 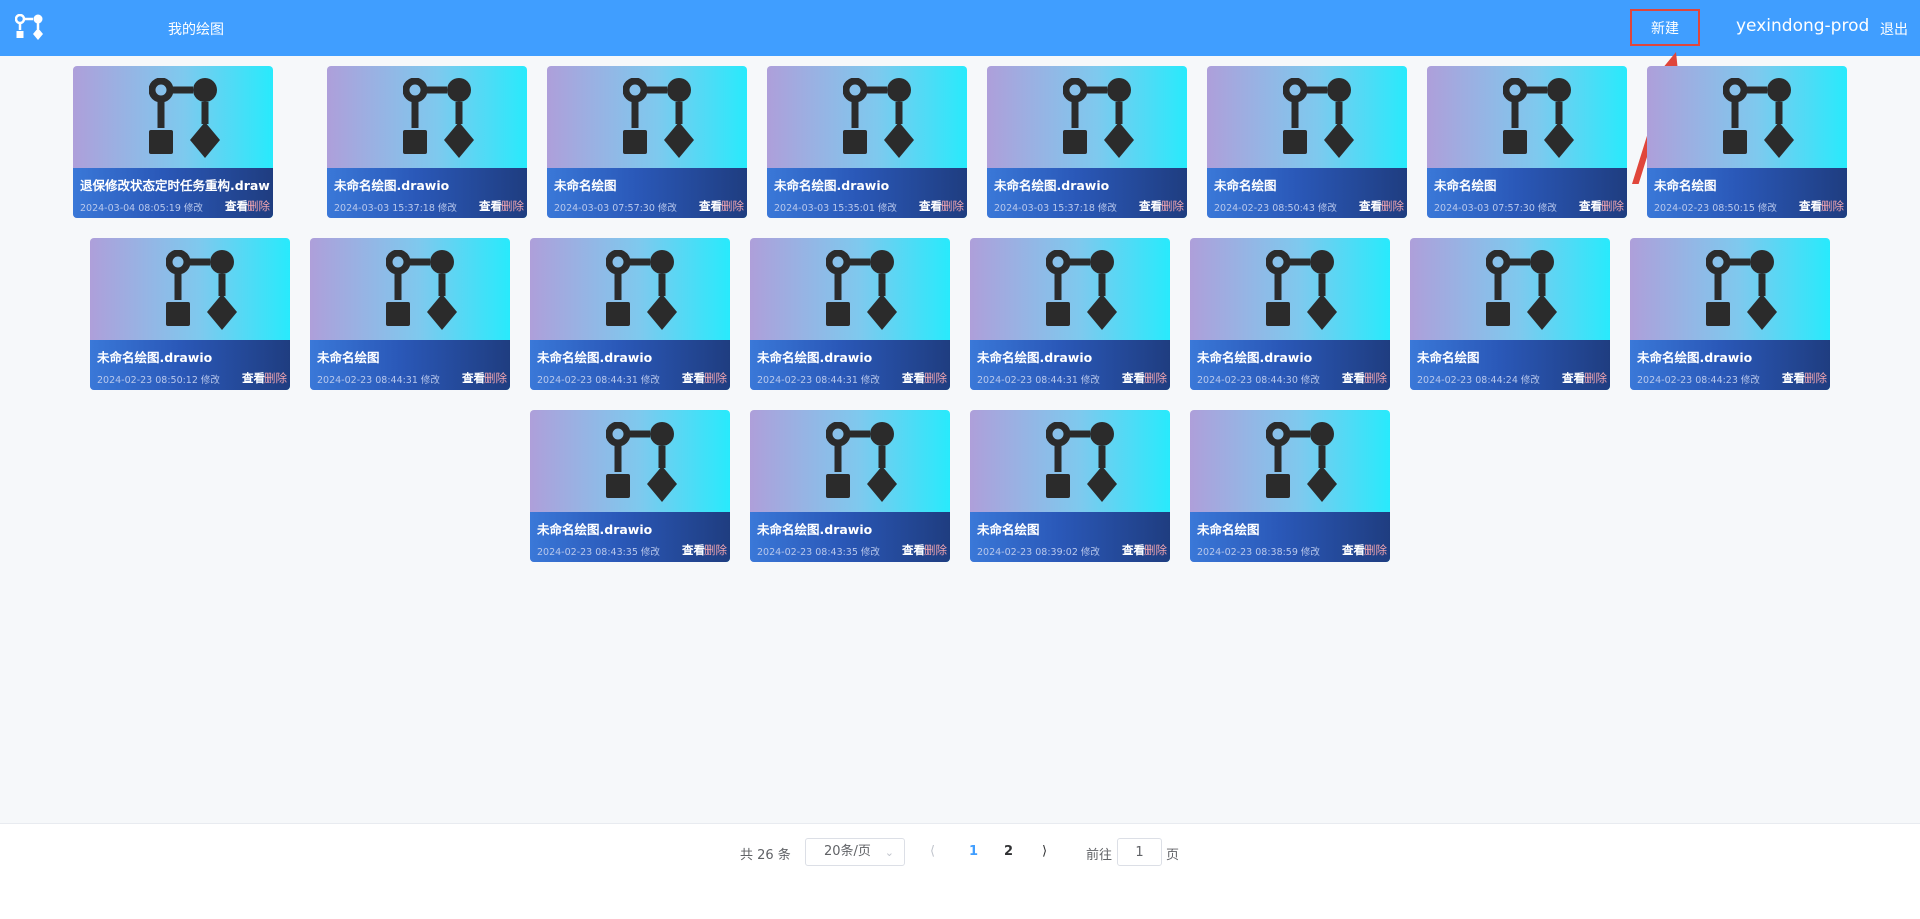 I want to click on card-modified-time: 2024-02-23 08:44:23 修改, so click(x=1698, y=380).